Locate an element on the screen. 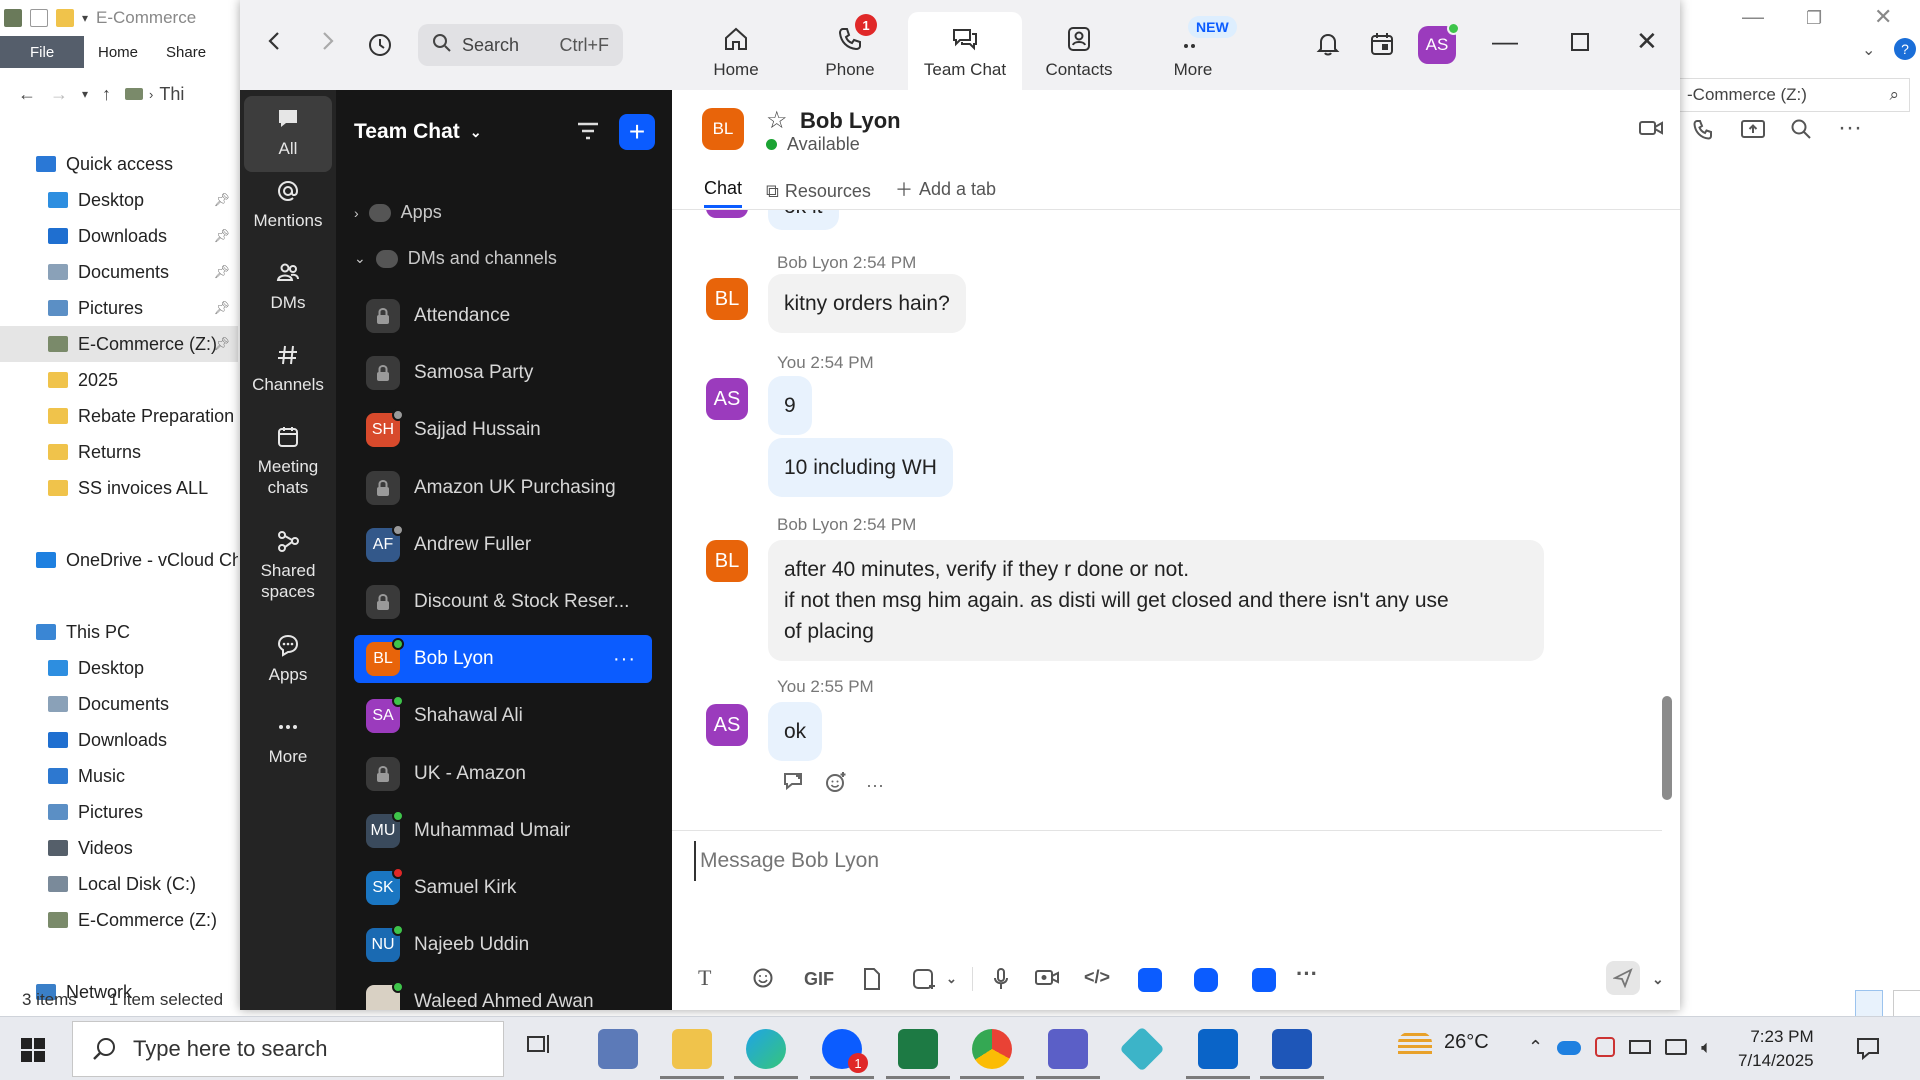  calendar-icon is located at coordinates (1382, 46).